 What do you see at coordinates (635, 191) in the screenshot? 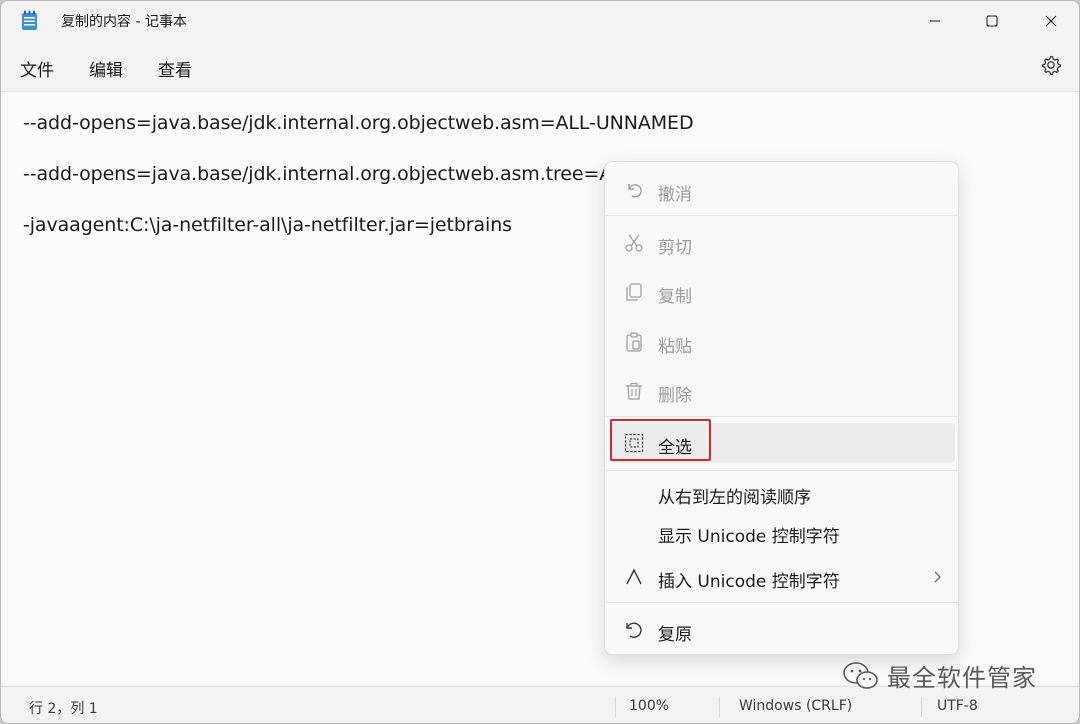
I see `undo-icon` at bounding box center [635, 191].